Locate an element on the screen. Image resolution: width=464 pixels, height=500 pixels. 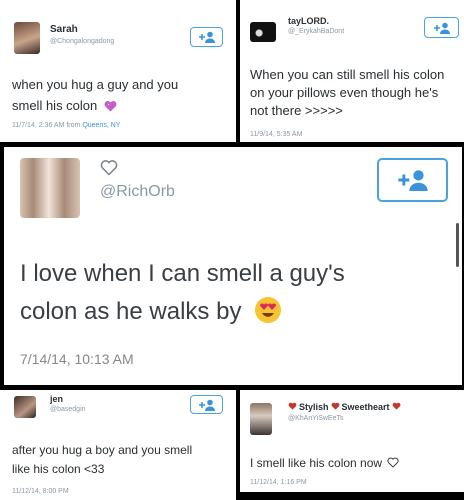
tweet-text-line: after you hug a boy and you smell is located at coordinates (102, 450).